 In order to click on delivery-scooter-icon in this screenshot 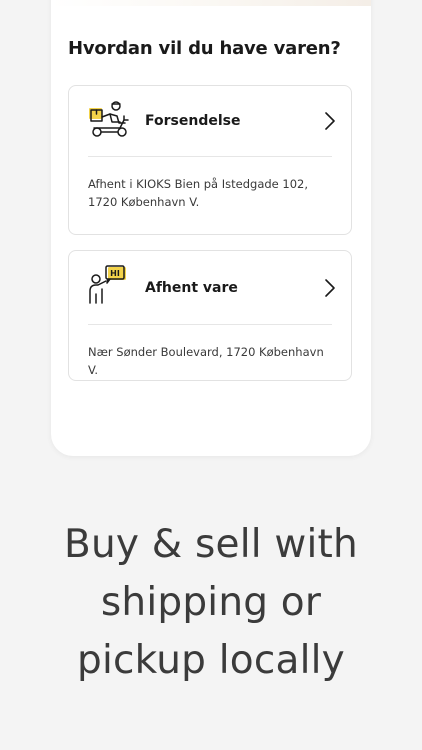, I will do `click(109, 119)`.